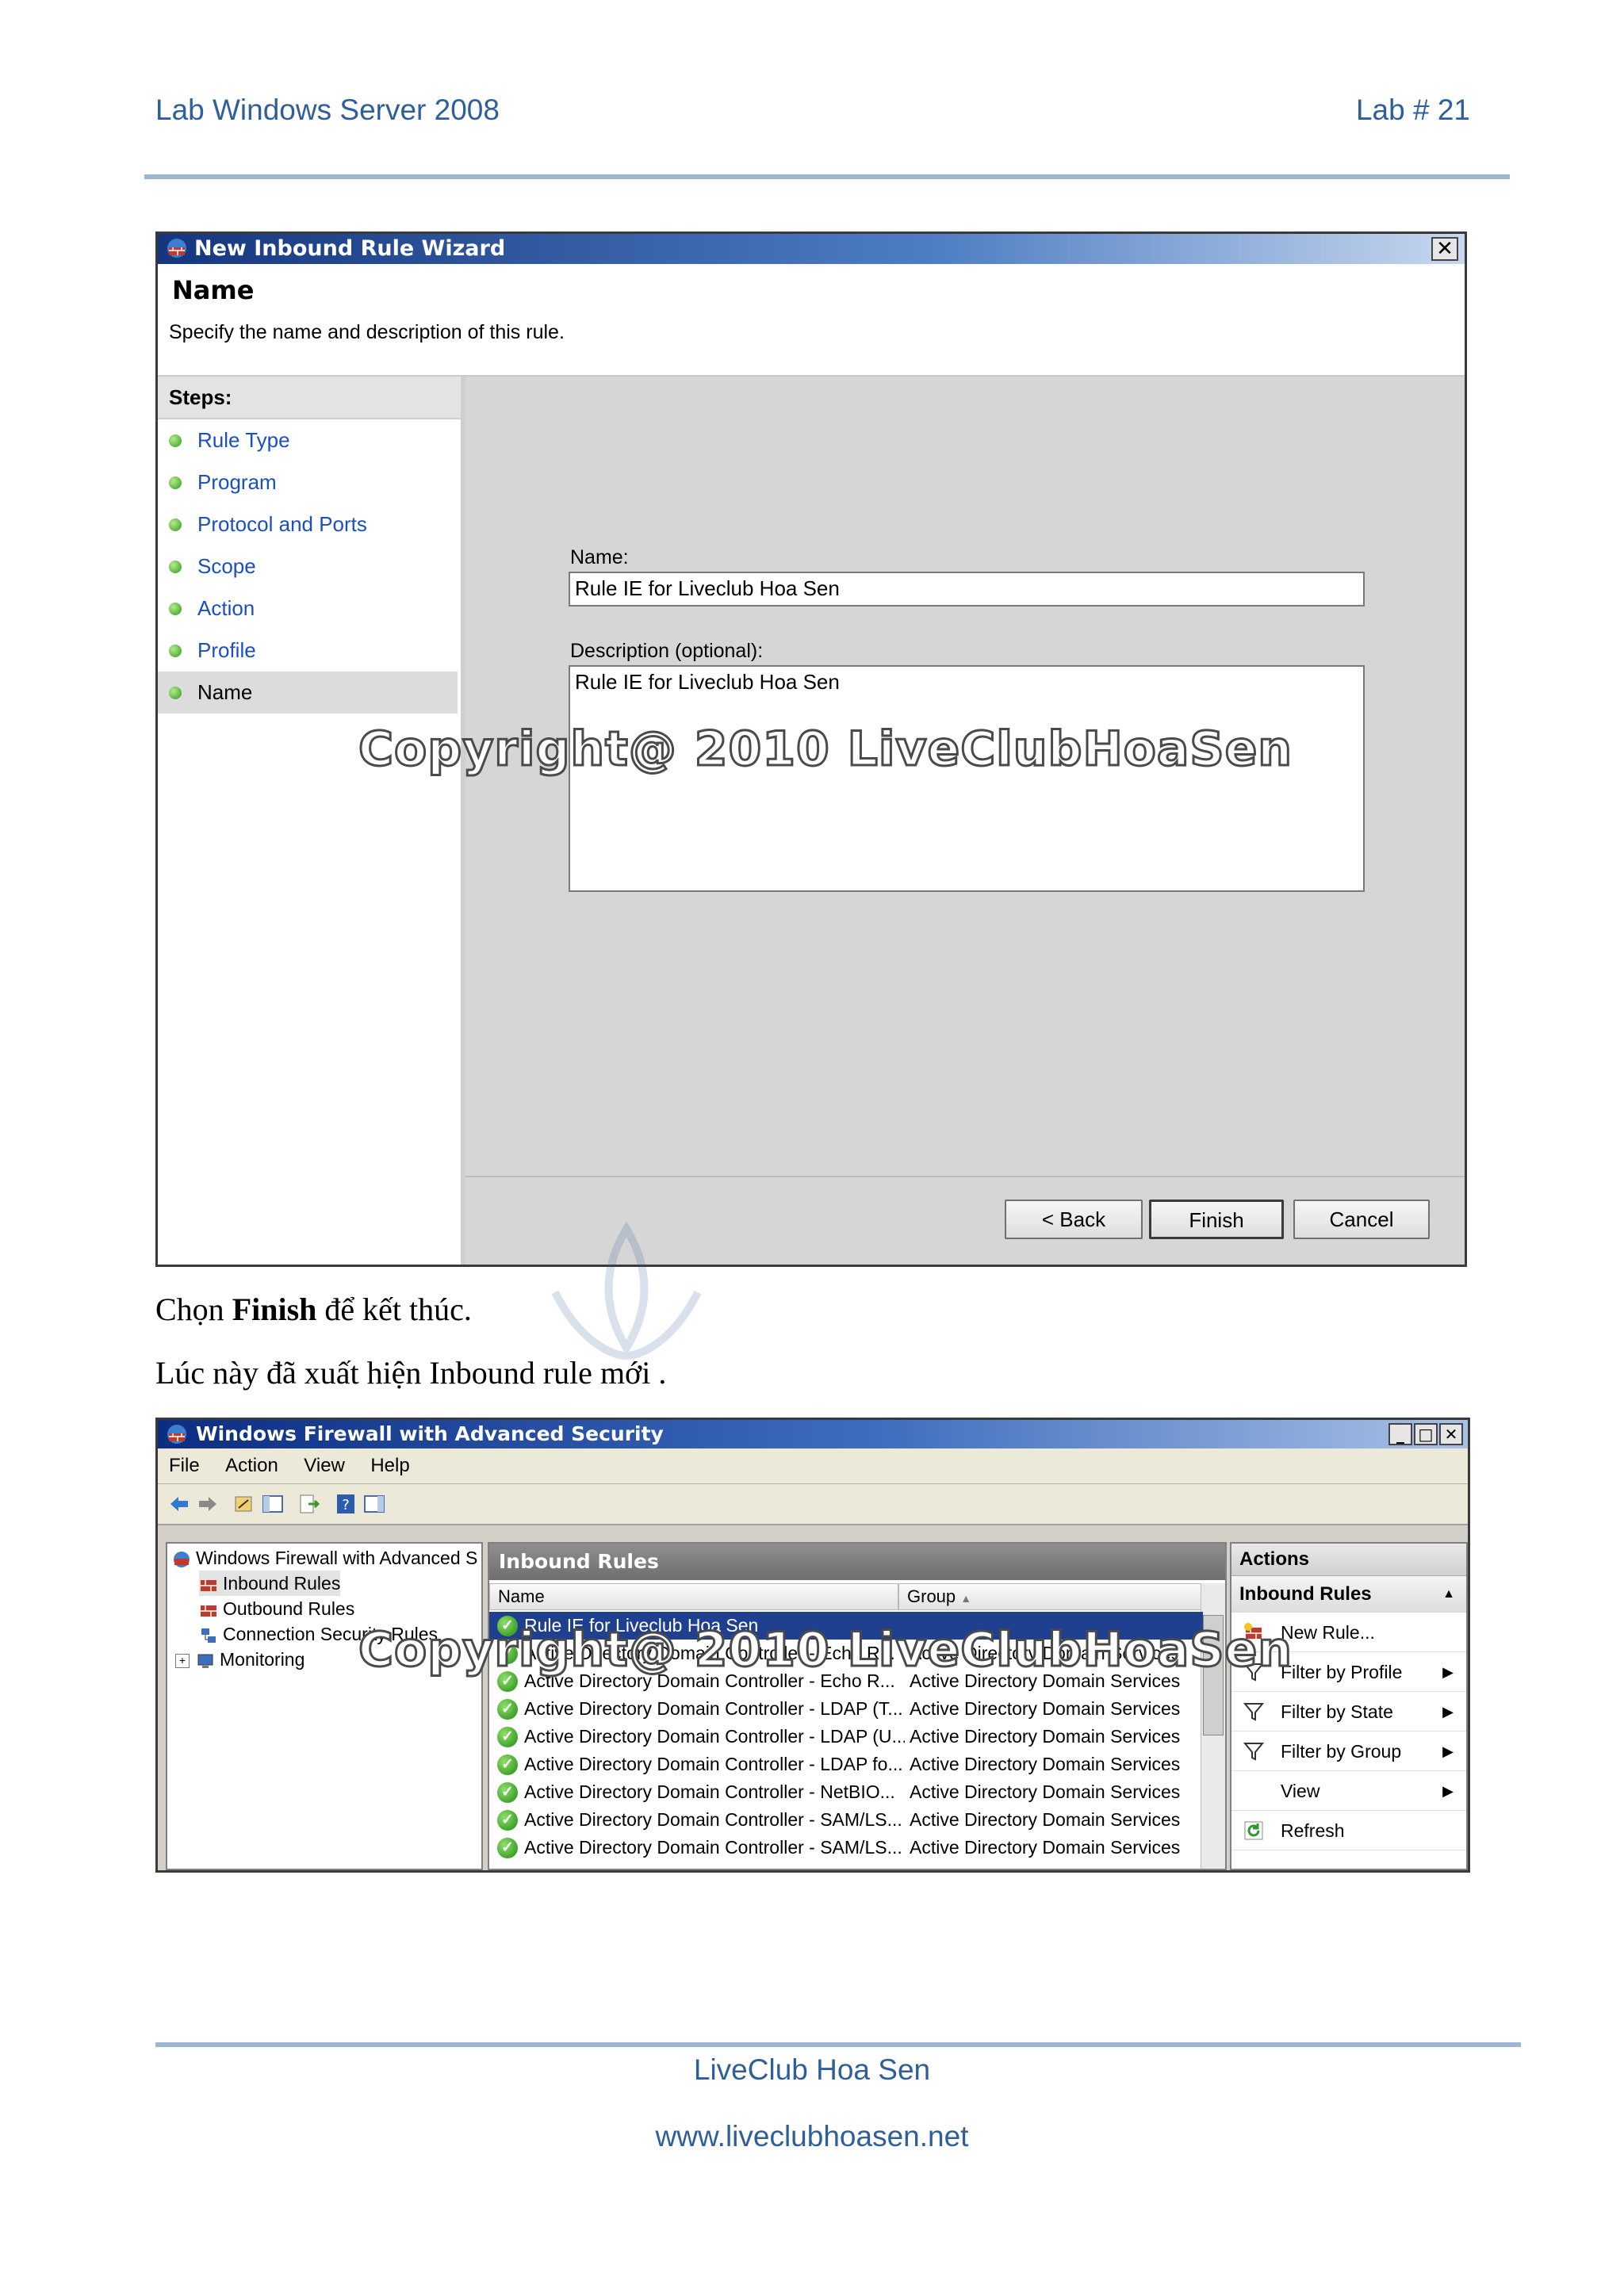  I want to click on step-protocol-and-ports: Protocol and Ports, so click(309, 524).